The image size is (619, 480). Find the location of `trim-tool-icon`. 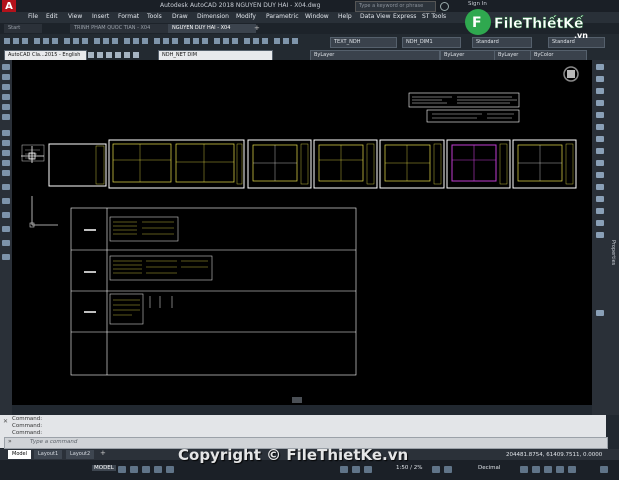

trim-tool-icon is located at coordinates (600, 175).